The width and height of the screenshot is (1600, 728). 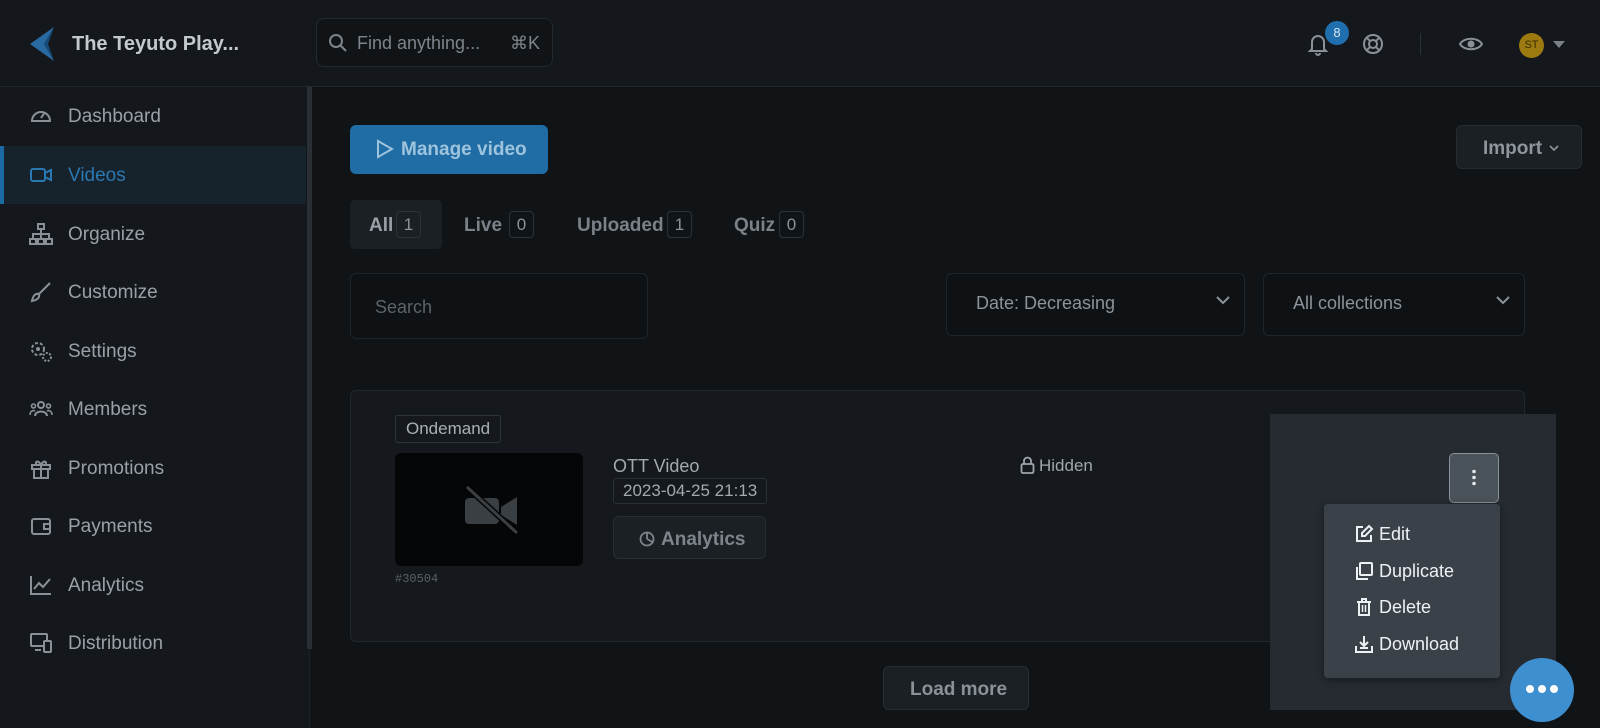 What do you see at coordinates (41, 526) in the screenshot?
I see `wallet-icon` at bounding box center [41, 526].